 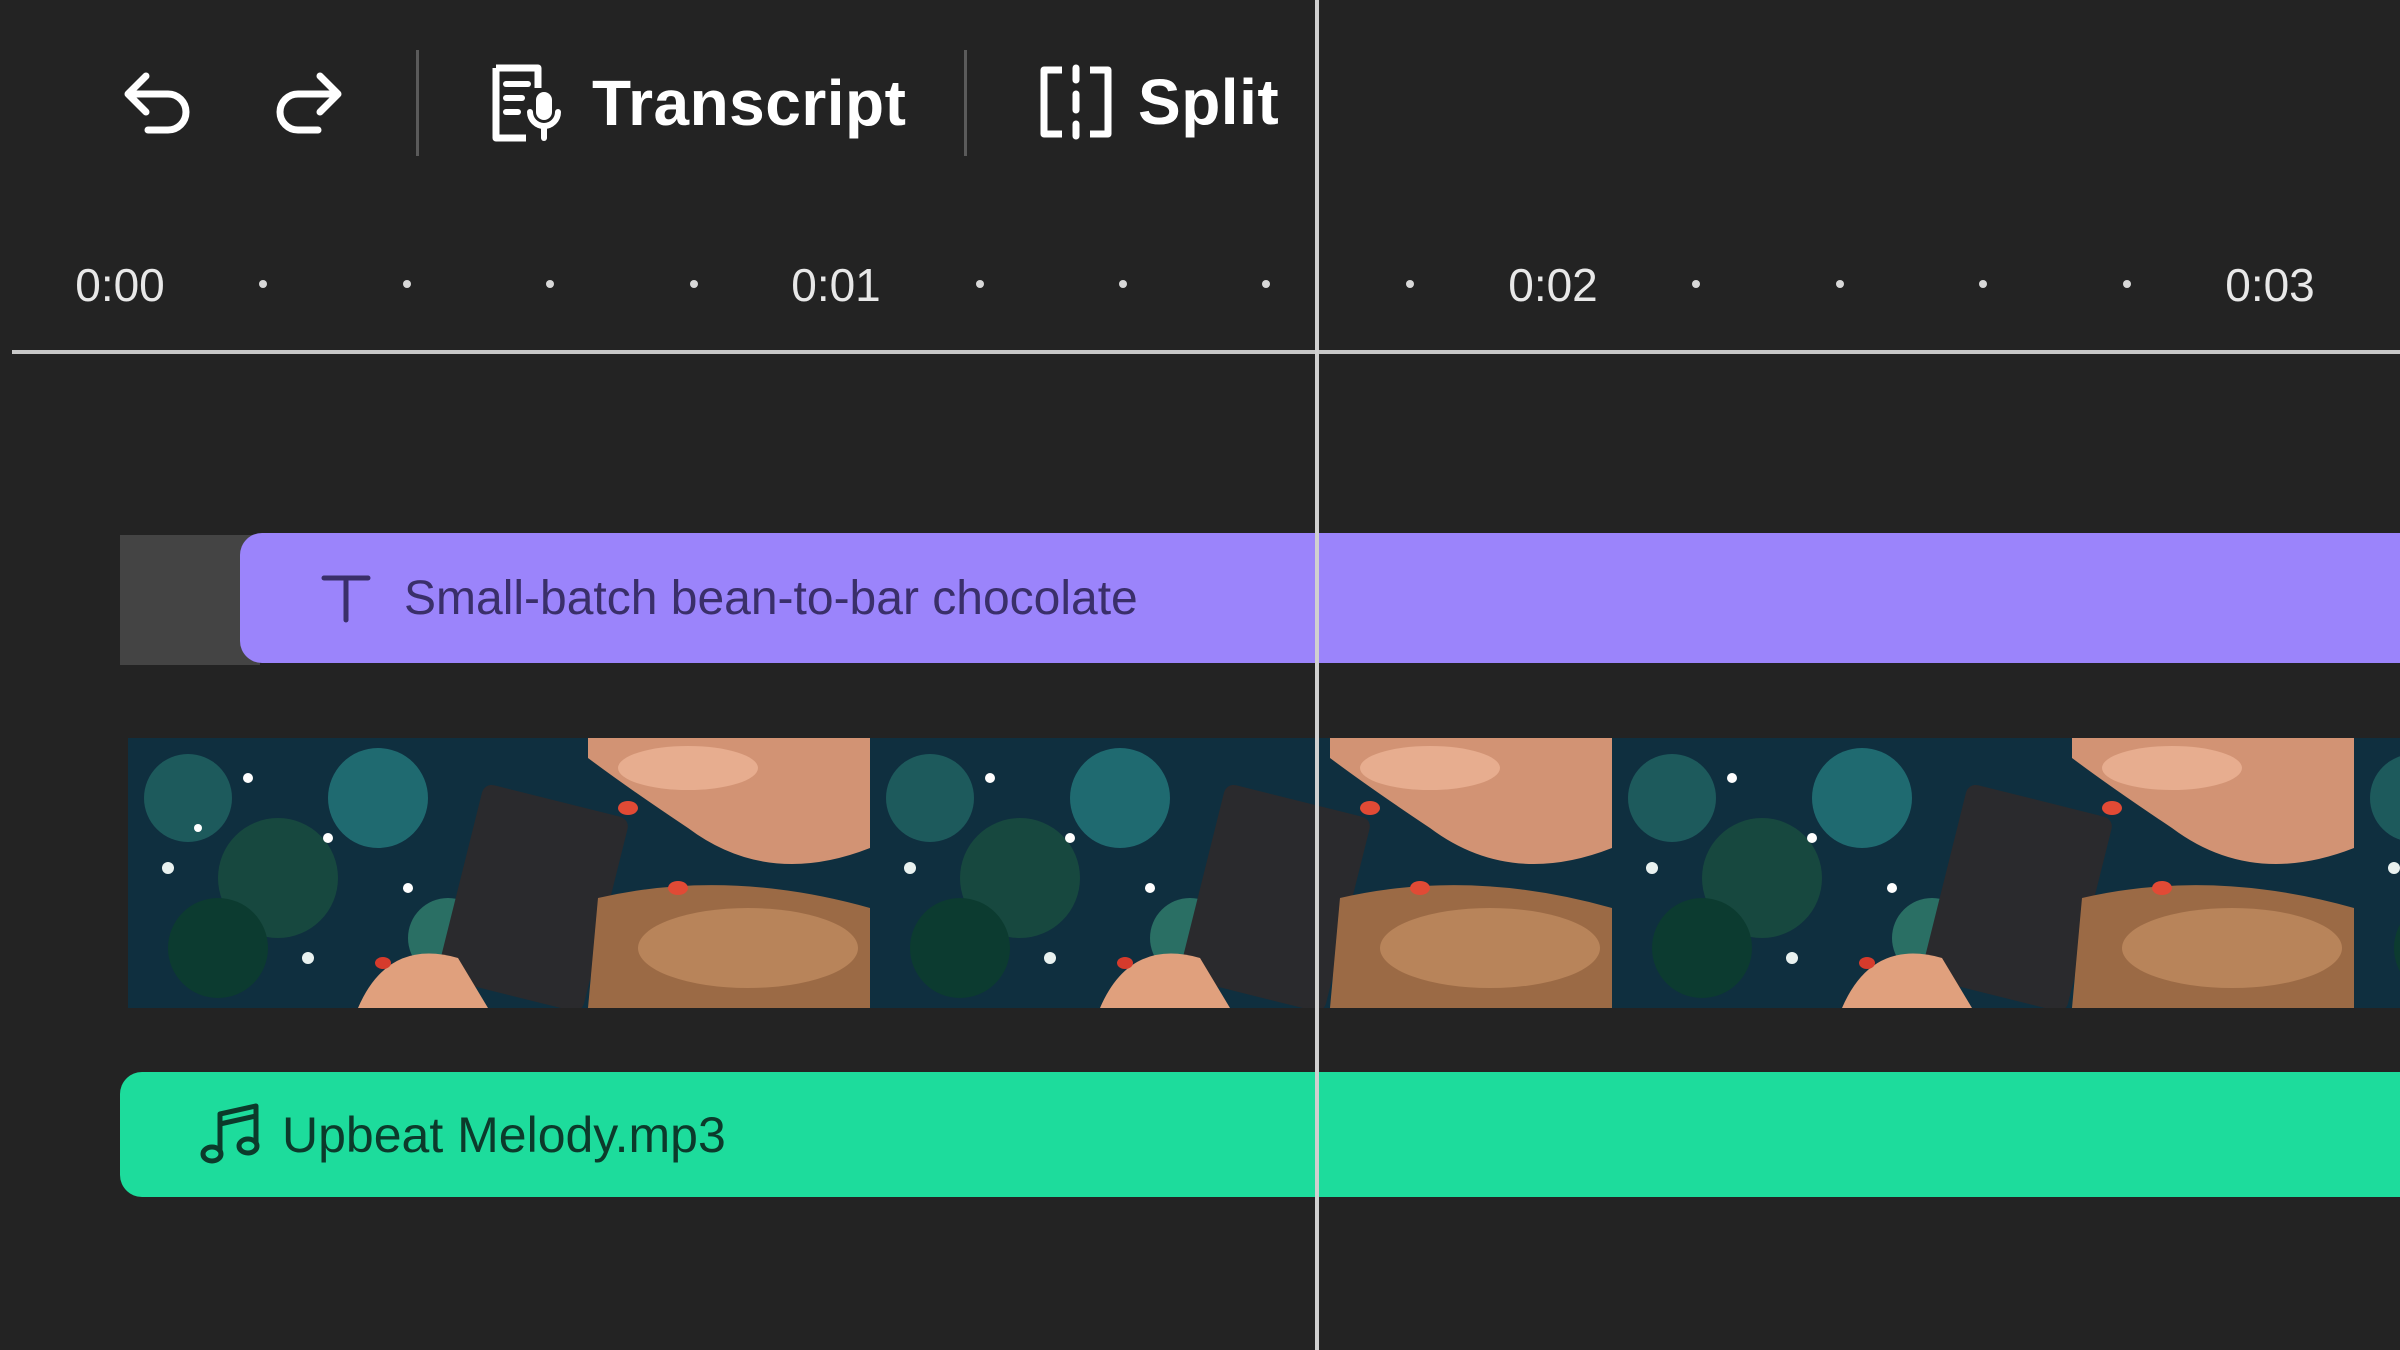 What do you see at coordinates (1317, 675) in the screenshot?
I see `playhead` at bounding box center [1317, 675].